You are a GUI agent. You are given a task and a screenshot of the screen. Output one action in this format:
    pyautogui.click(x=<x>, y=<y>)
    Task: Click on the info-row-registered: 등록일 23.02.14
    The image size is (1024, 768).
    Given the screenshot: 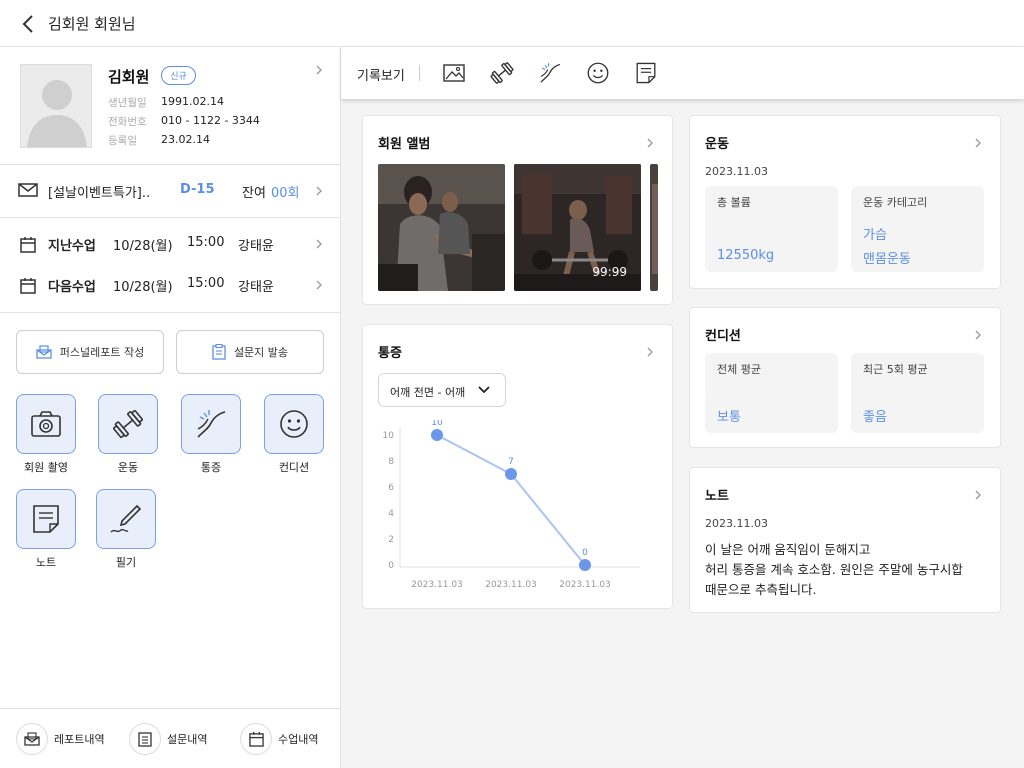 What is the action you would take?
    pyautogui.click(x=159, y=140)
    